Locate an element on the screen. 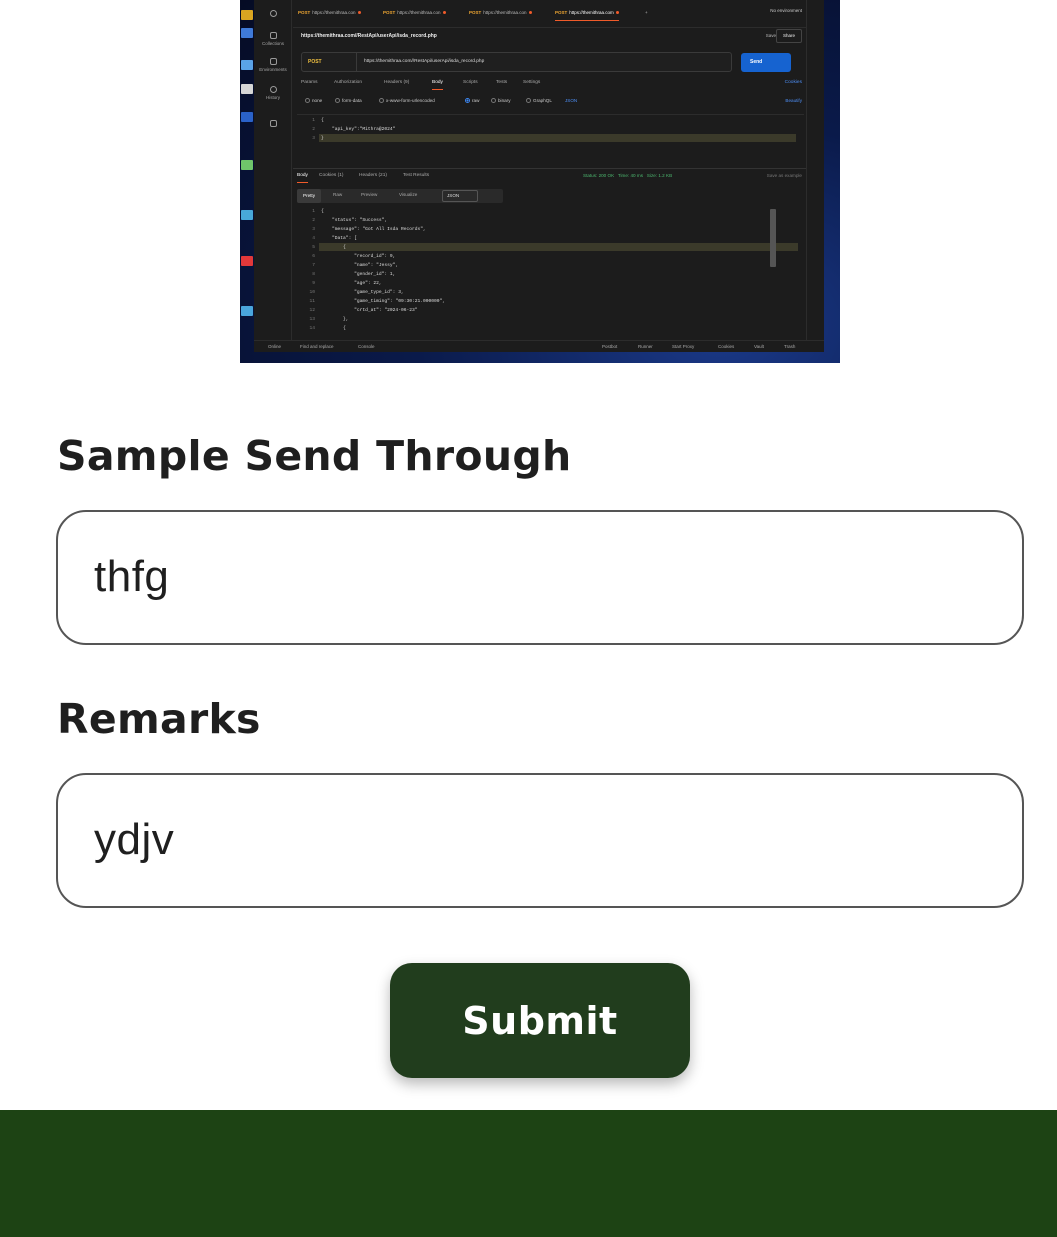 The image size is (1057, 1237). save-label: Save is located at coordinates (770, 35).